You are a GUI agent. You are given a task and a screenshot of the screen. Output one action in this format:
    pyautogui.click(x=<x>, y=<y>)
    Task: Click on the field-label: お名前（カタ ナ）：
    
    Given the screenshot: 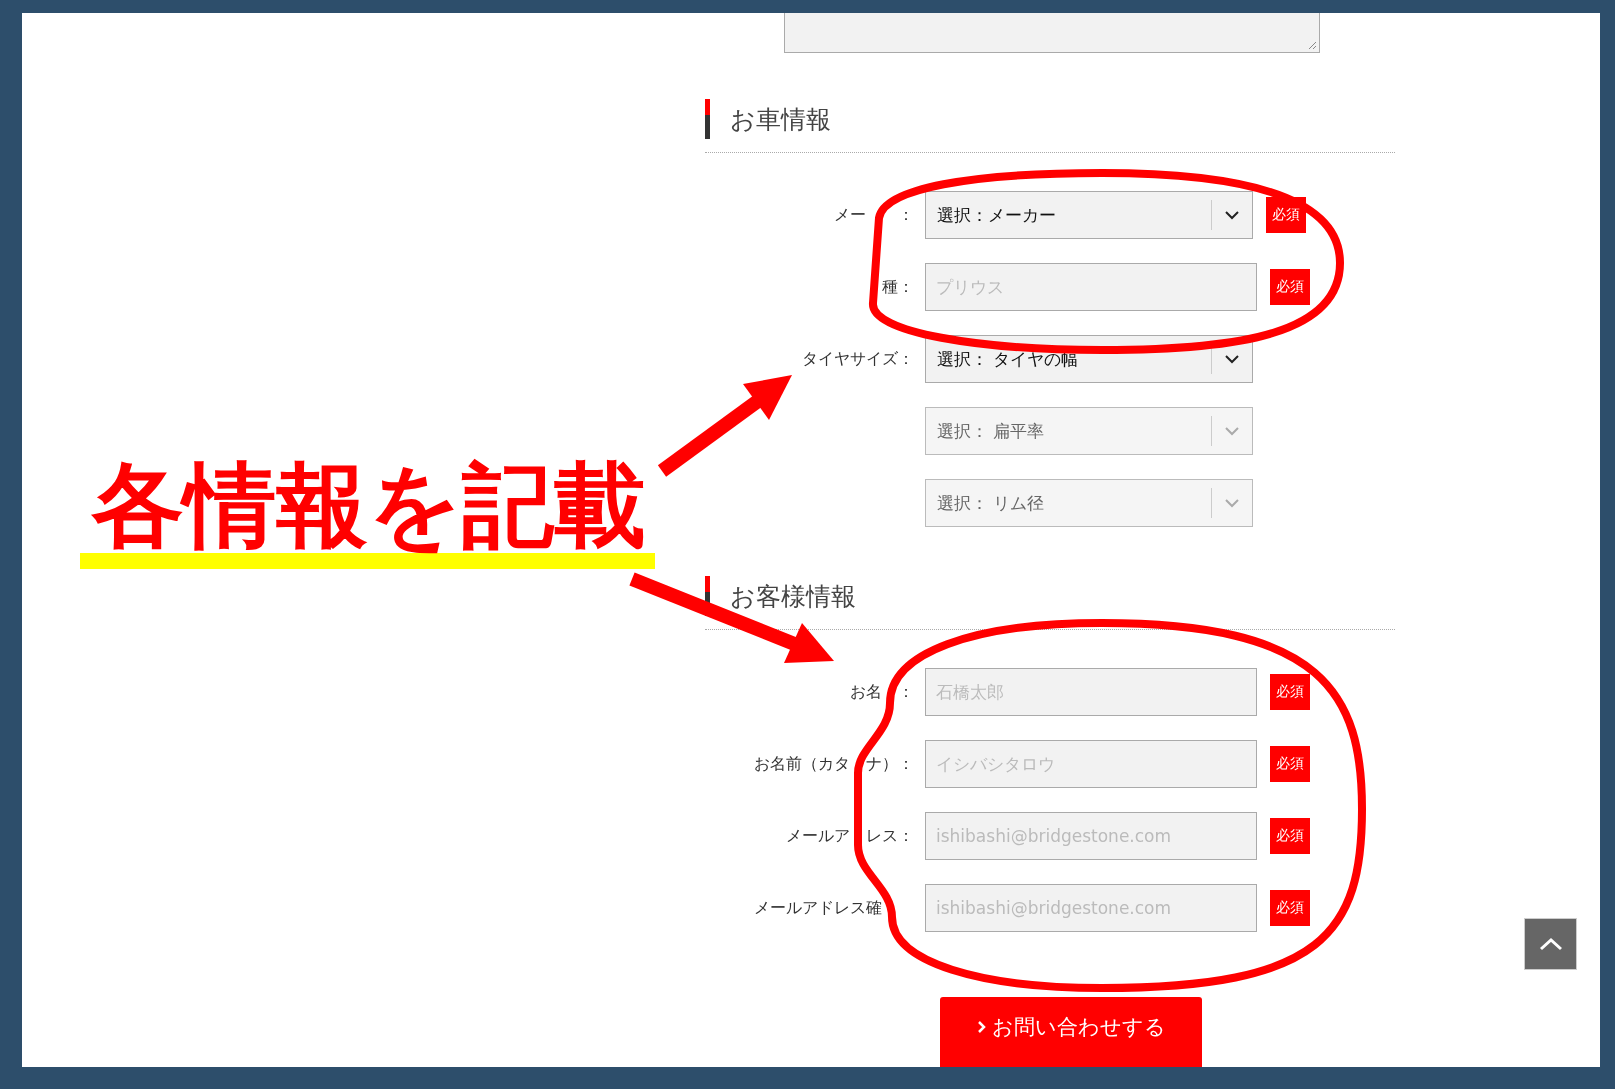 What is the action you would take?
    pyautogui.click(x=834, y=763)
    